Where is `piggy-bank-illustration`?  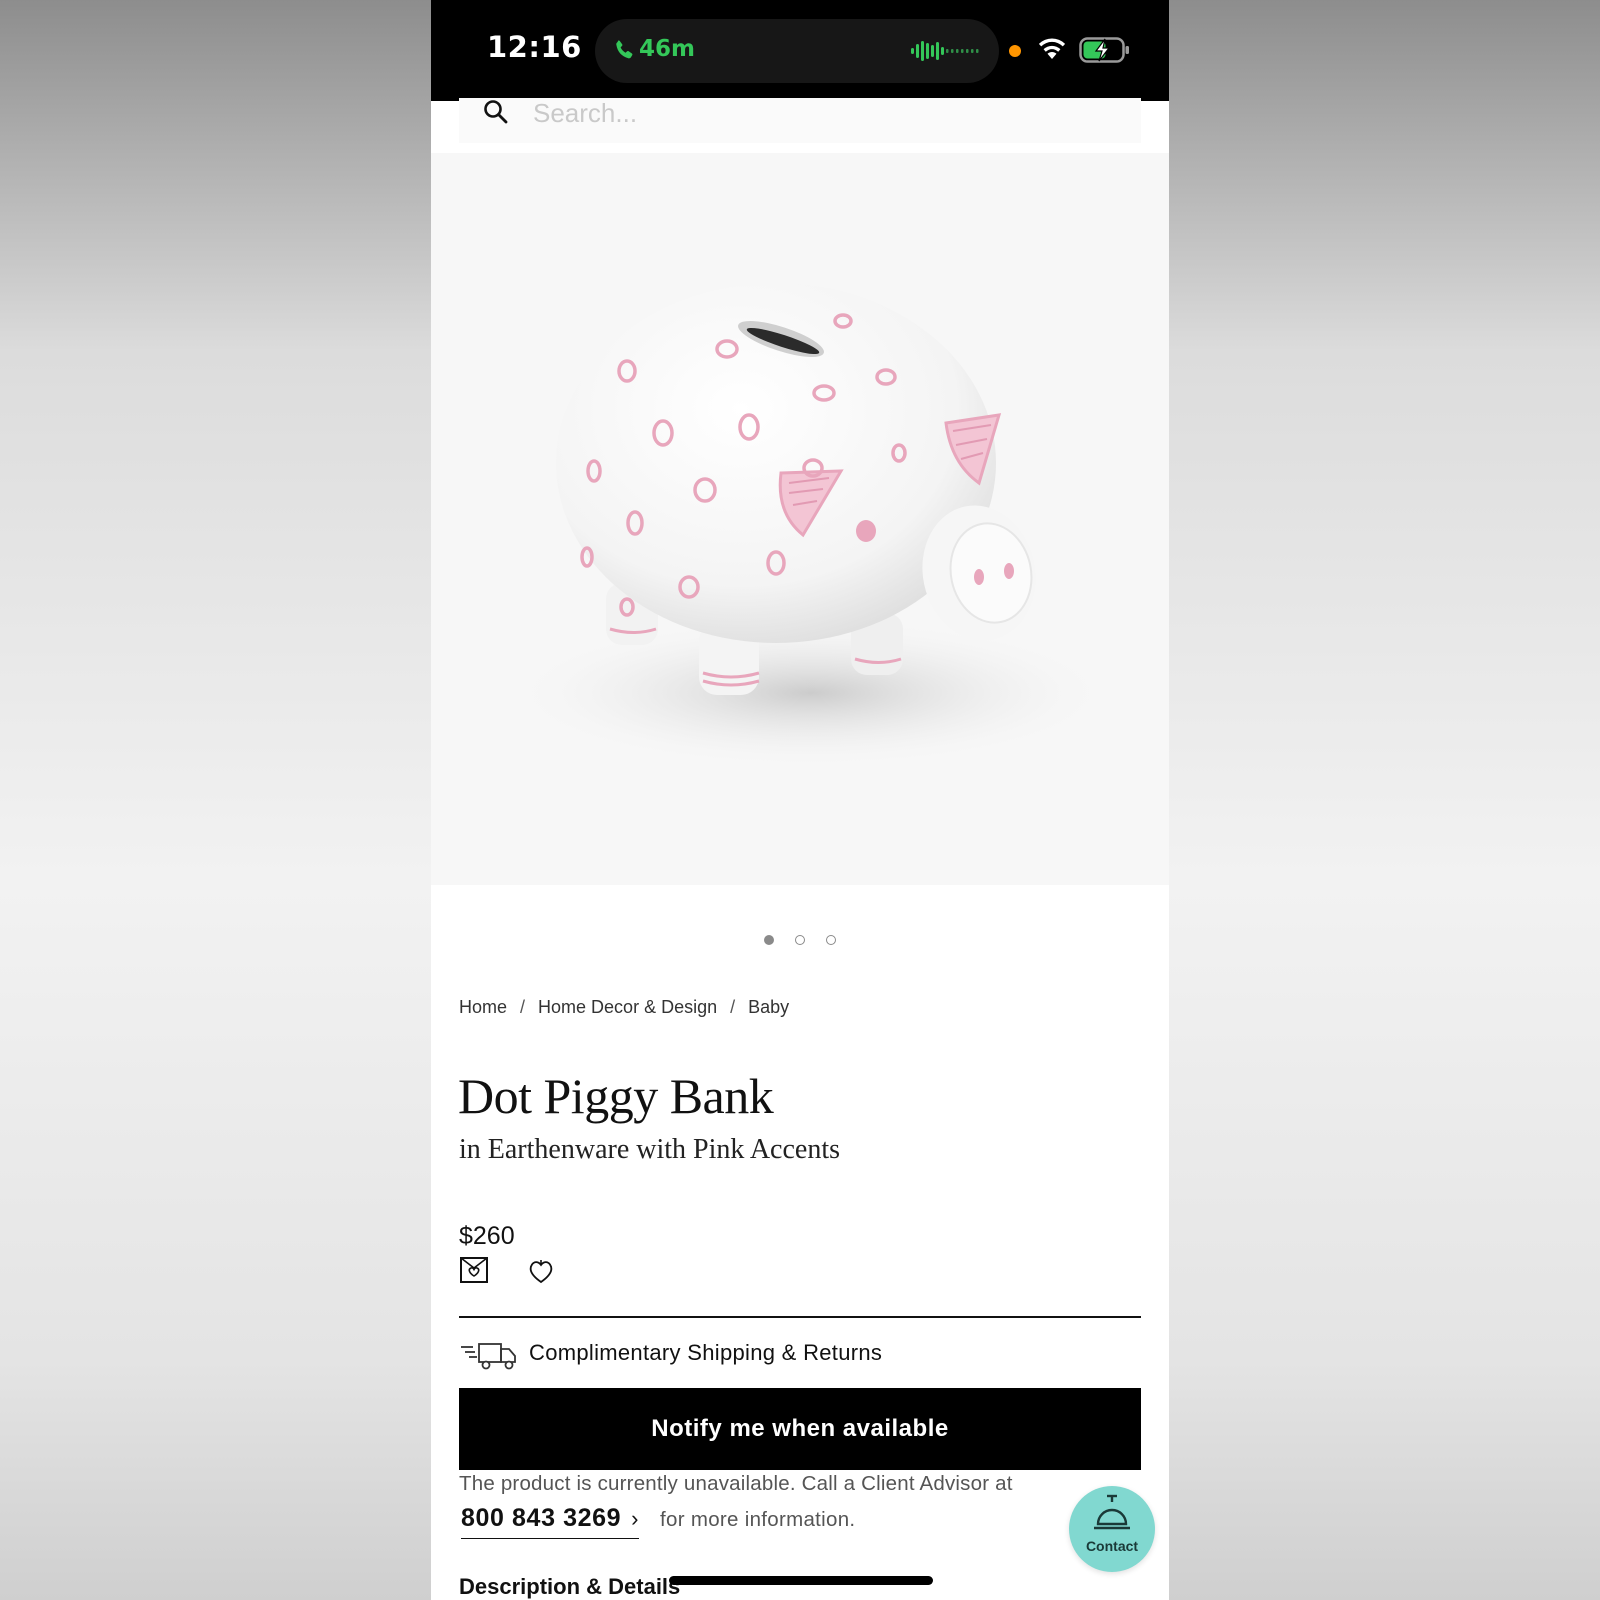
piggy-bank-illustration is located at coordinates (811, 524).